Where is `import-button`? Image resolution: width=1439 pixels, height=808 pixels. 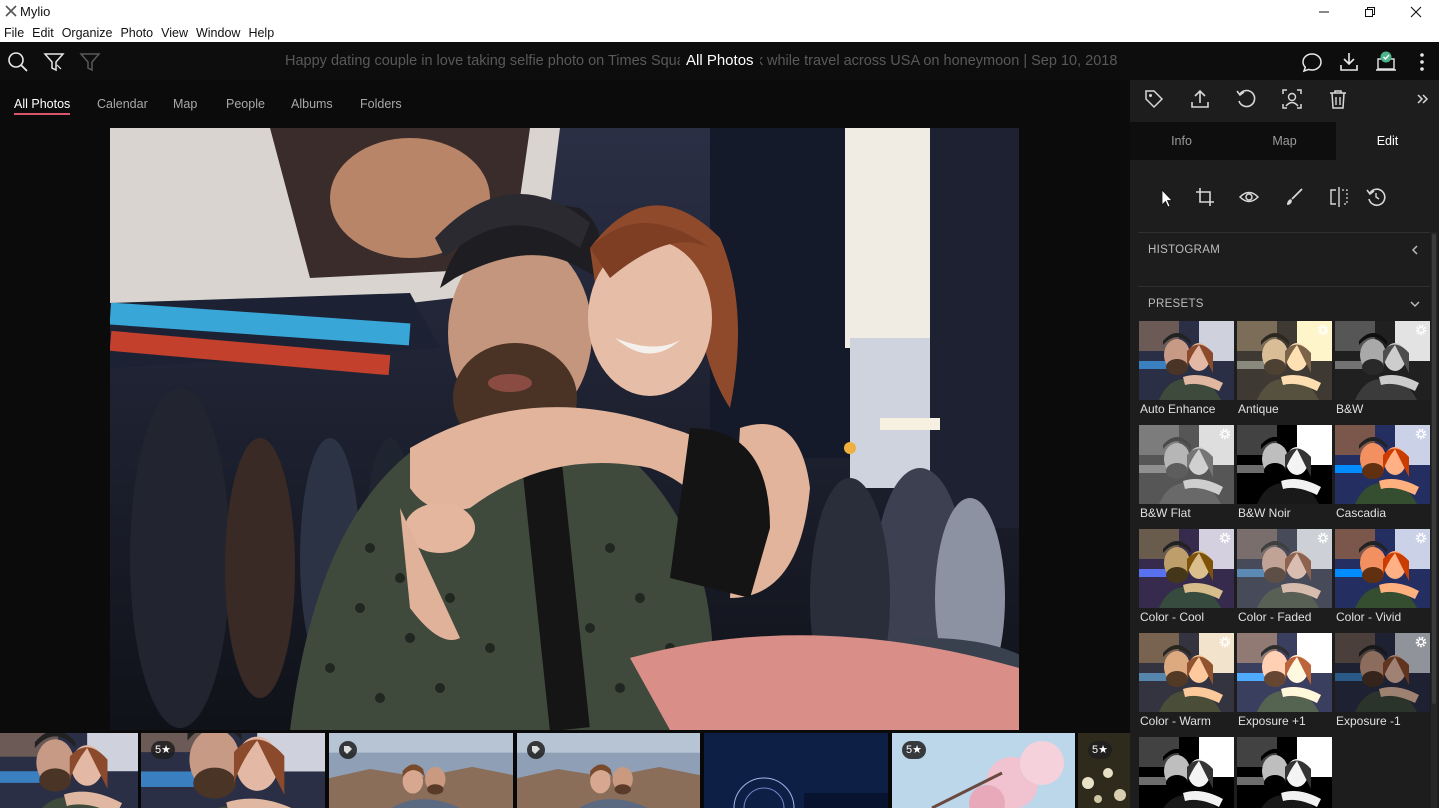
import-button is located at coordinates (1349, 62).